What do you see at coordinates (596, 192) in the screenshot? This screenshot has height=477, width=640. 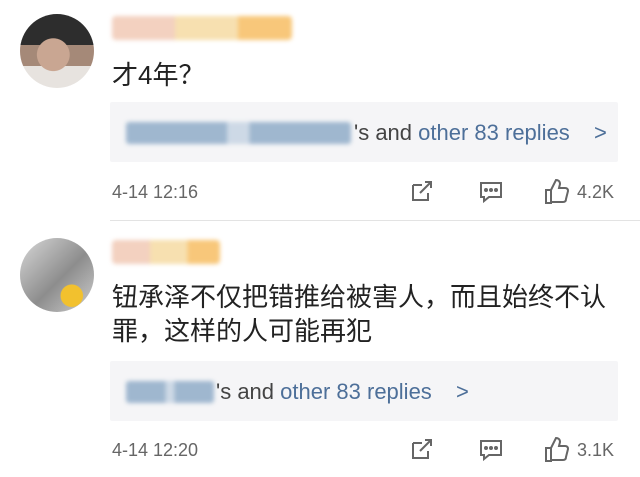 I see `like-count: 4.2K` at bounding box center [596, 192].